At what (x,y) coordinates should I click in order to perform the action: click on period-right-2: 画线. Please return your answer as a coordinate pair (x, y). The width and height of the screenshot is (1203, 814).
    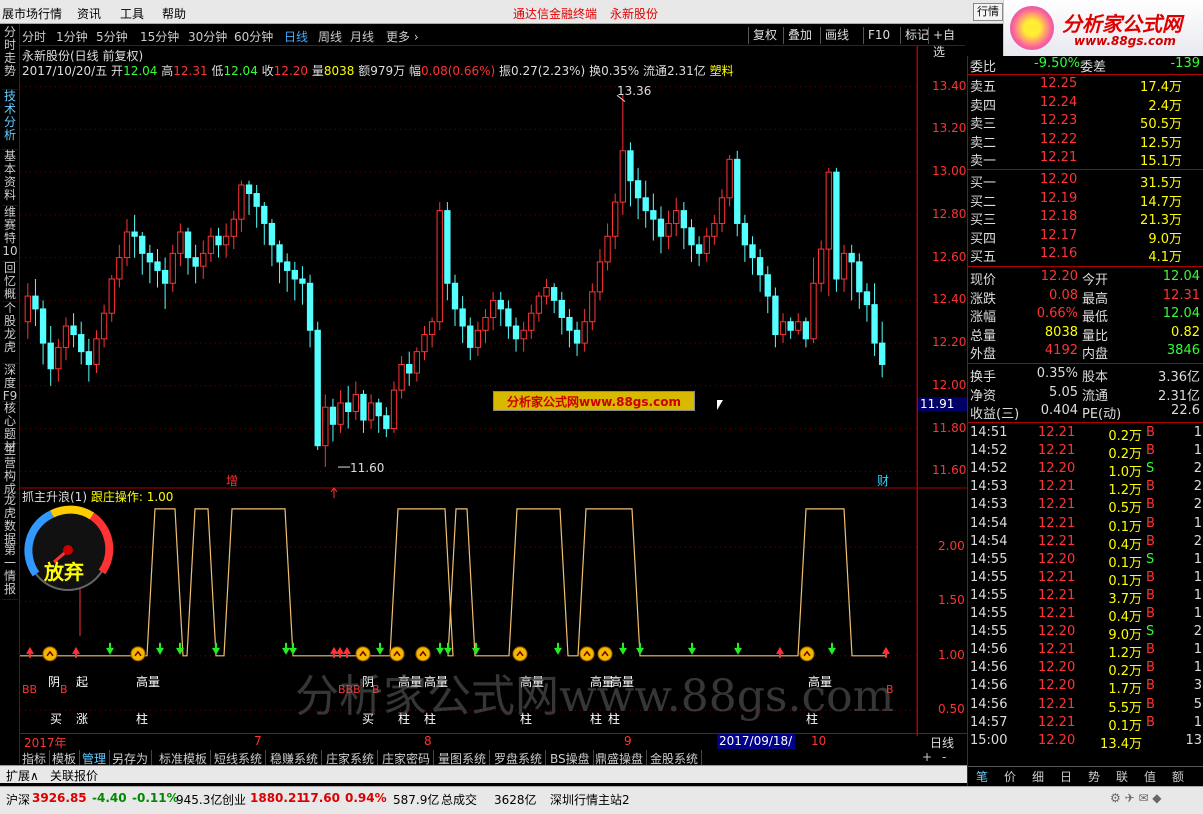
    Looking at the image, I should click on (836, 35).